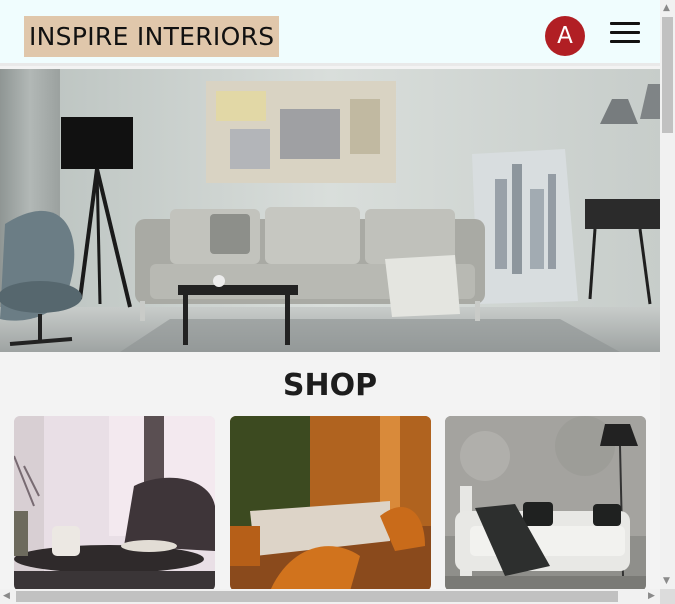 This screenshot has width=675, height=604. Describe the element at coordinates (152, 36) in the screenshot. I see `brand-logo: INSPIRE INTERIORS` at that location.